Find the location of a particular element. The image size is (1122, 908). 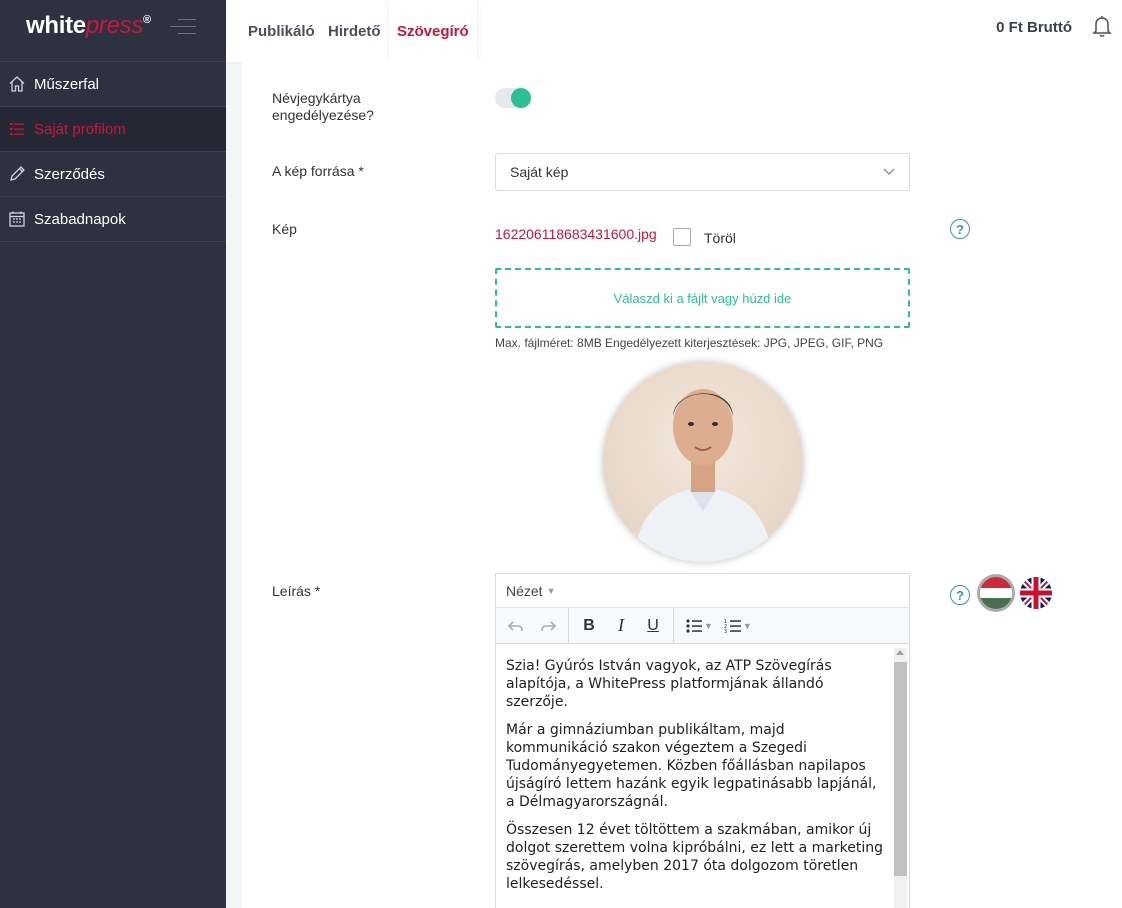

editor-scrollbar is located at coordinates (900, 778).